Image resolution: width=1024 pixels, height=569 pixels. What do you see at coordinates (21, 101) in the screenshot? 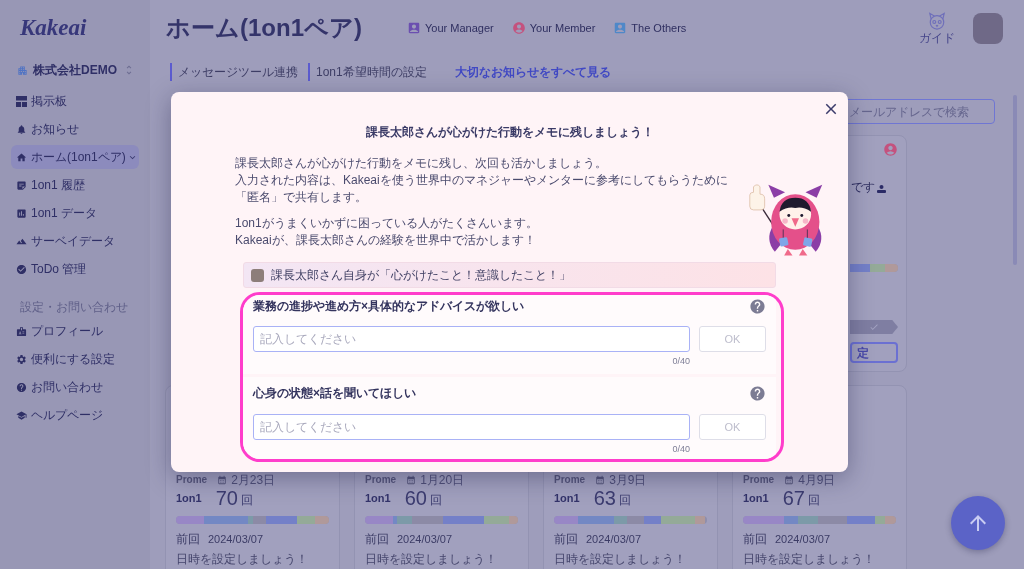
I see `layout-icon` at bounding box center [21, 101].